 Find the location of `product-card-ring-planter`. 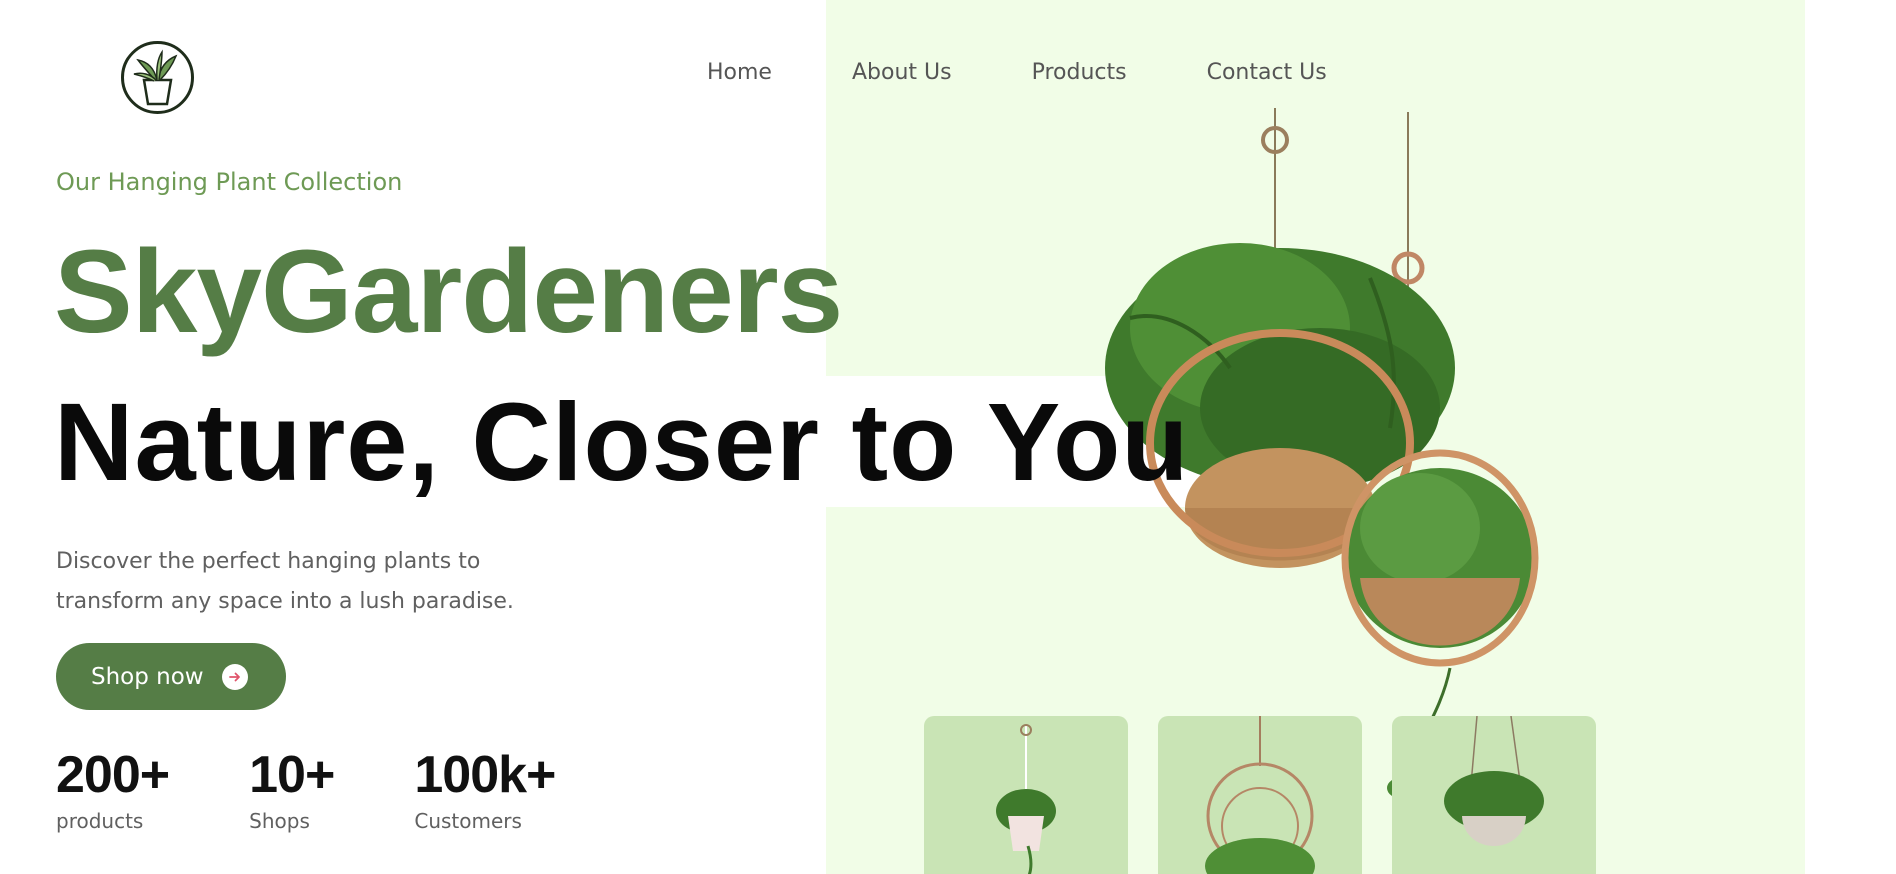

product-card-ring-planter is located at coordinates (1260, 795).